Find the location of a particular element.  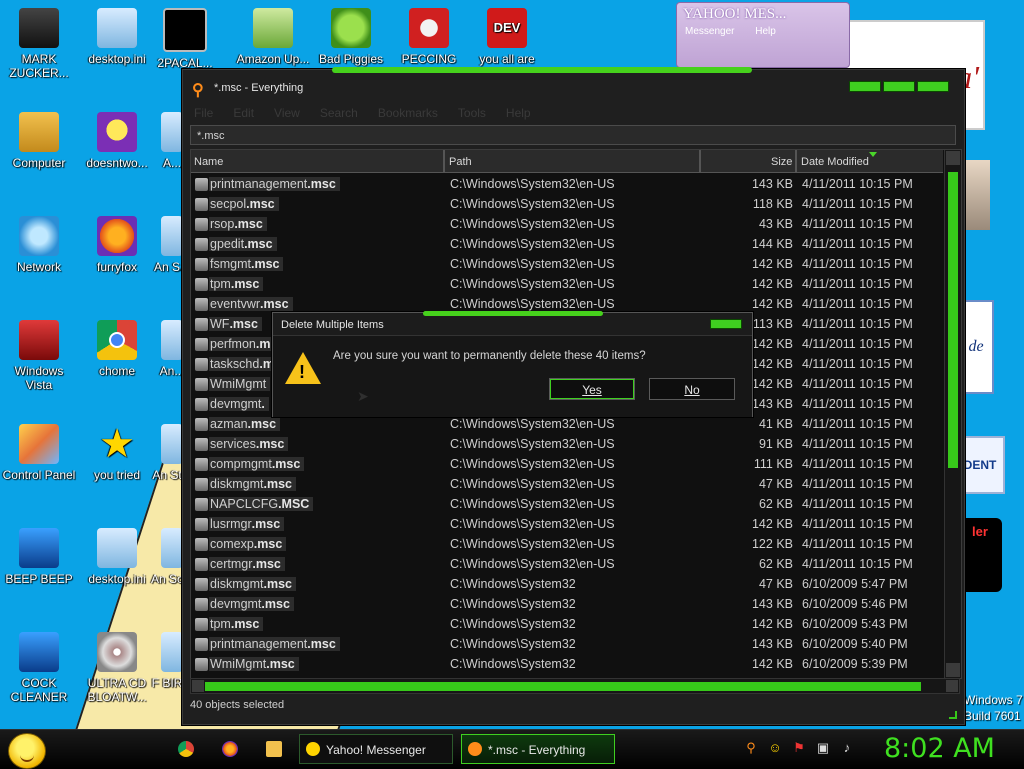

search-input: *.msc is located at coordinates (573, 135).